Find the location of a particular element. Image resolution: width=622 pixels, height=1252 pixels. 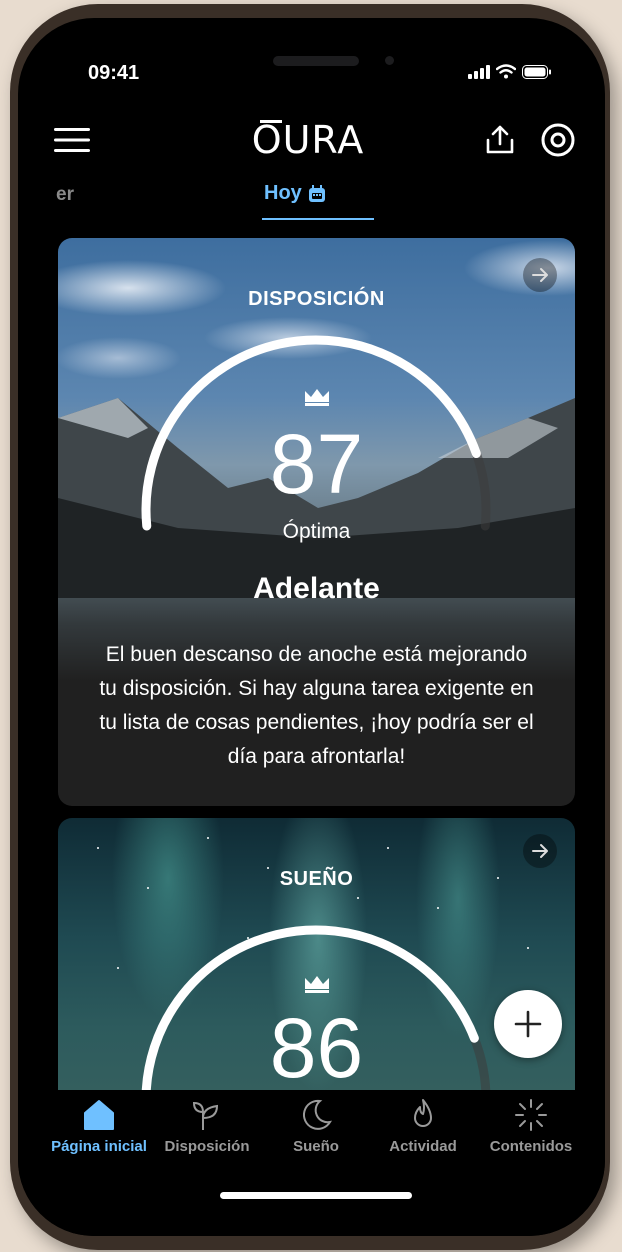

tab-readiness-label: Disposición is located at coordinates (207, 1146).